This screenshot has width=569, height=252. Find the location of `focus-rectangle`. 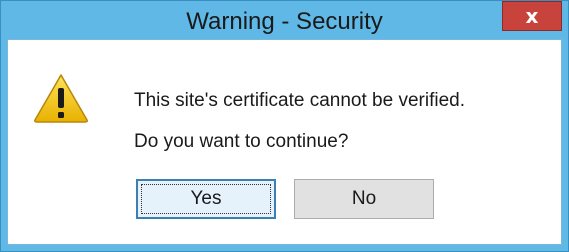

focus-rectangle is located at coordinates (206, 199).